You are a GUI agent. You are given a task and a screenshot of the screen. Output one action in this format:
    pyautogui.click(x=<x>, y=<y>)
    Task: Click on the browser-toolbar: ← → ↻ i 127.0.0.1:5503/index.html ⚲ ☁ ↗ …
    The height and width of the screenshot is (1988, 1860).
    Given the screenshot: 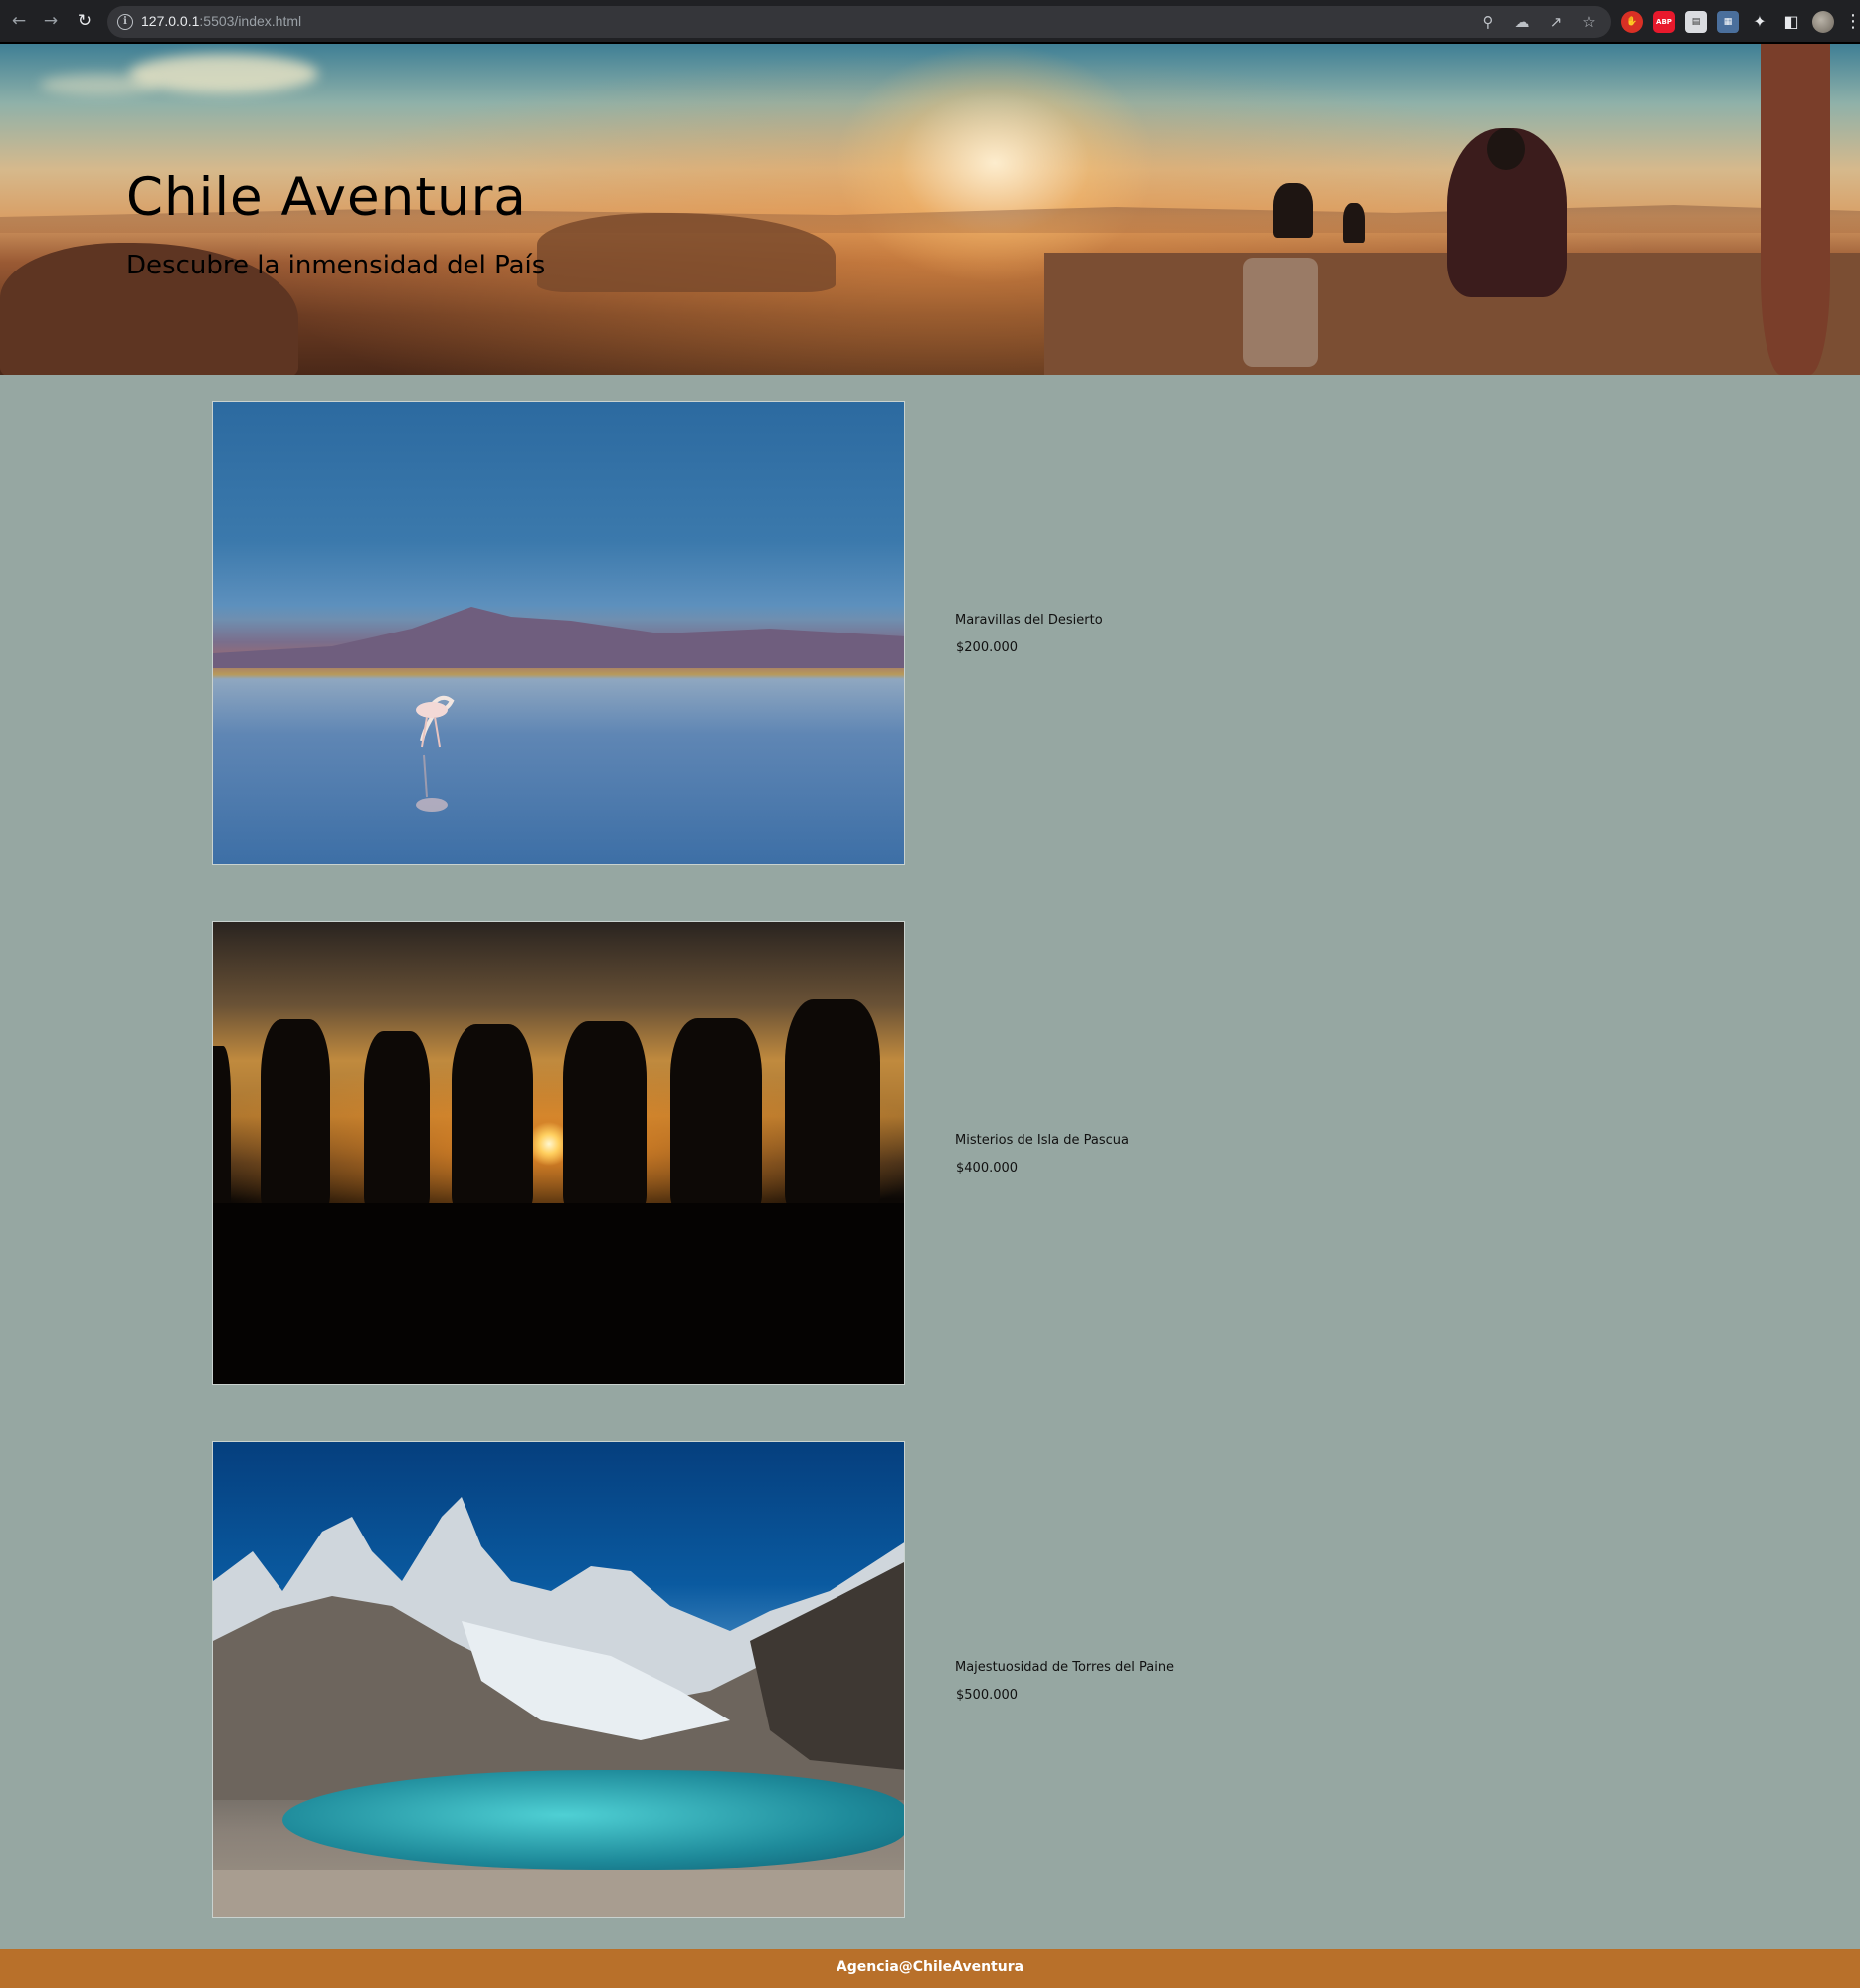 What is the action you would take?
    pyautogui.click(x=930, y=22)
    